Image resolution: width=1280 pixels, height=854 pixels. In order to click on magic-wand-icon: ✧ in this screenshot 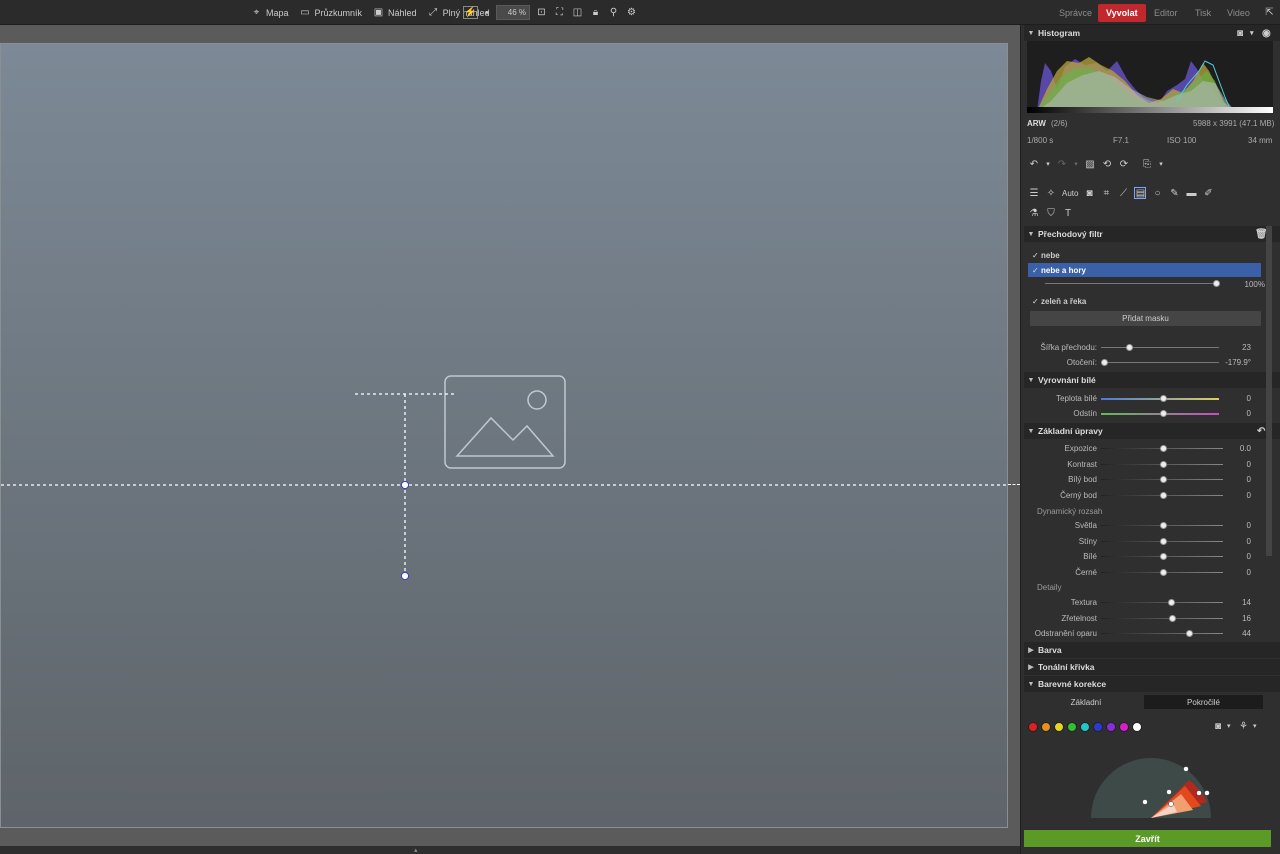, I will do `click(1051, 193)`.